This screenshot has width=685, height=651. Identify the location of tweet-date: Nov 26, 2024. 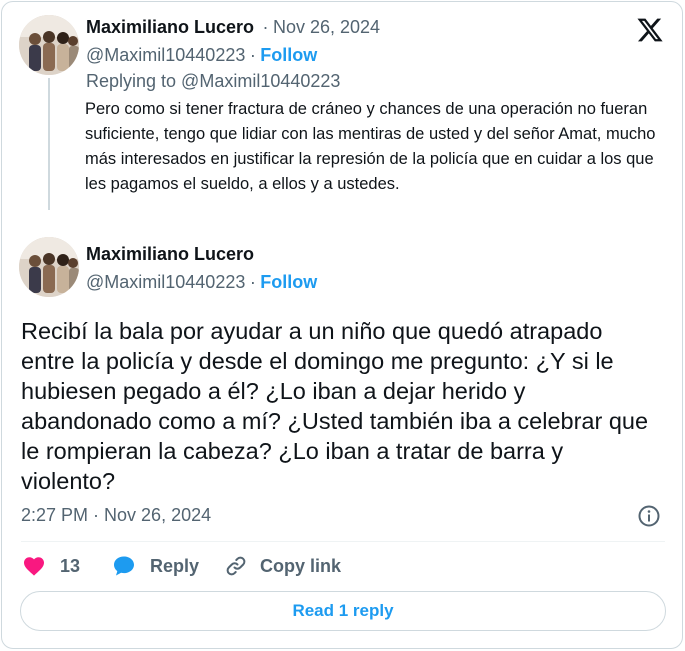
(326, 27).